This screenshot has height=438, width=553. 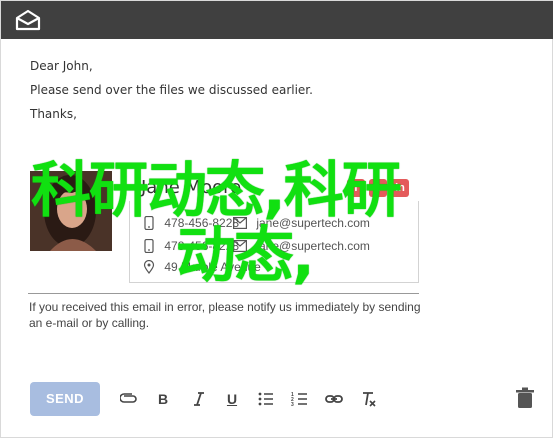 I want to click on numbered-list-icon: 123, so click(x=300, y=399).